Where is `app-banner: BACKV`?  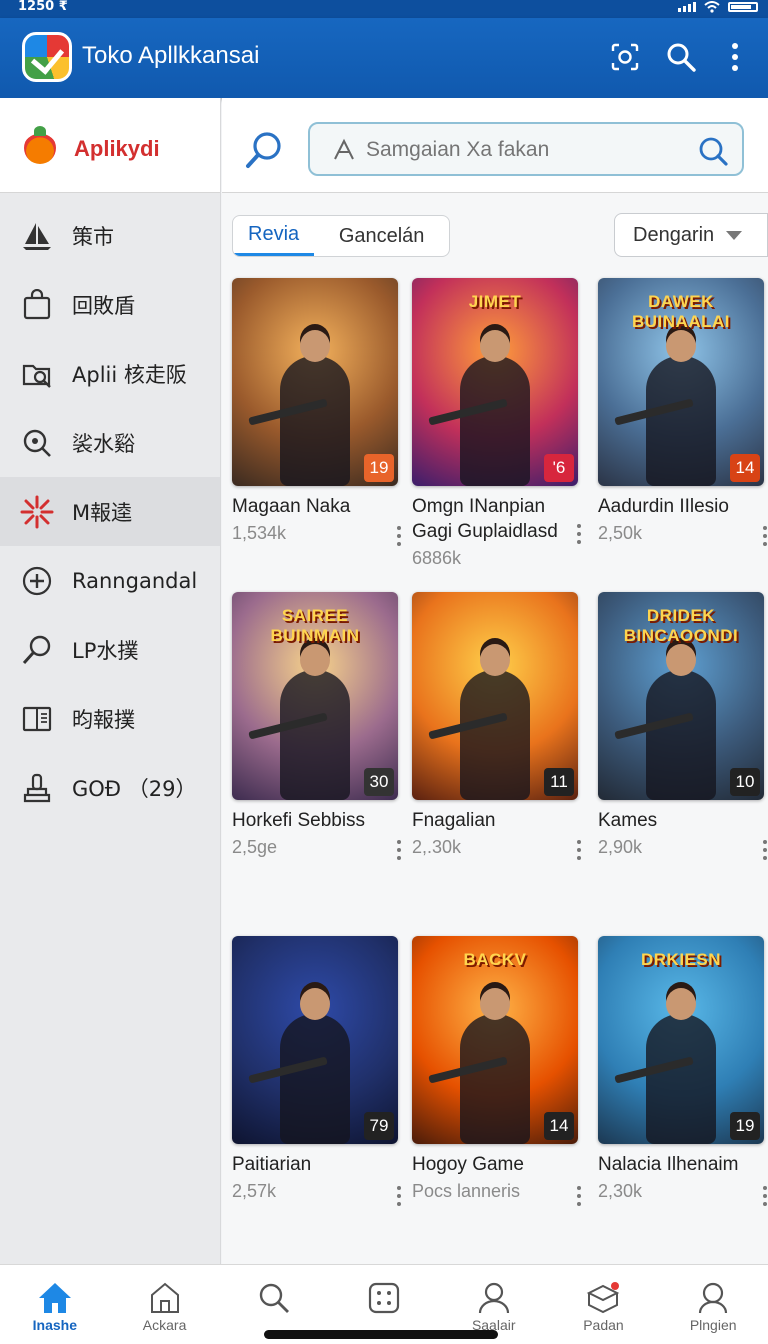
app-banner: BACKV is located at coordinates (495, 959).